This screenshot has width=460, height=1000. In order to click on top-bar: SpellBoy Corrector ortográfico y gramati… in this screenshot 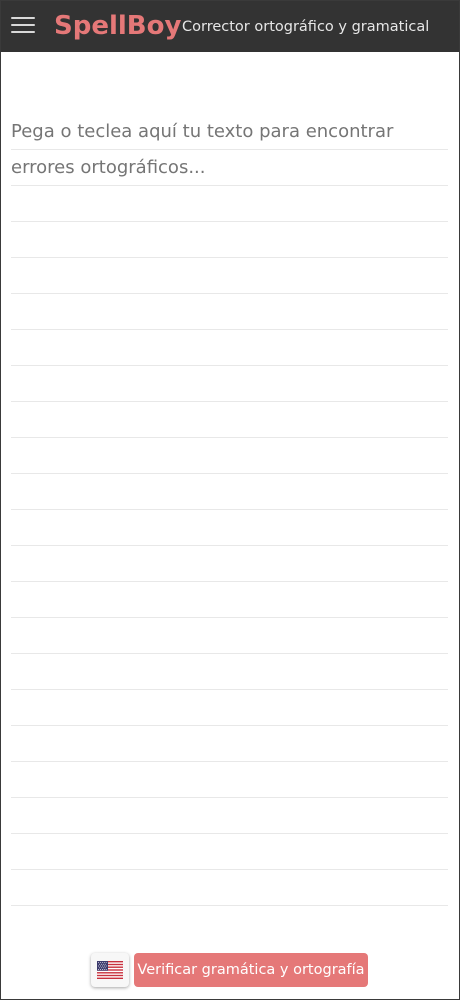, I will do `click(230, 26)`.